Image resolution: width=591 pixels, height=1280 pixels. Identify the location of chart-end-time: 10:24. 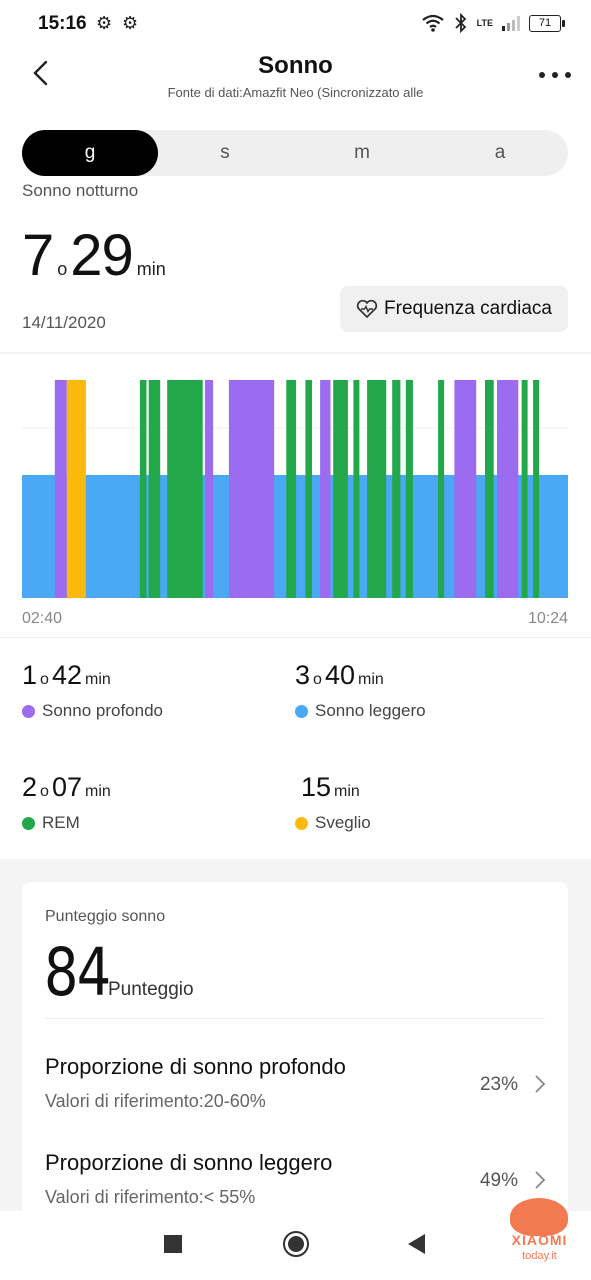
(547, 618).